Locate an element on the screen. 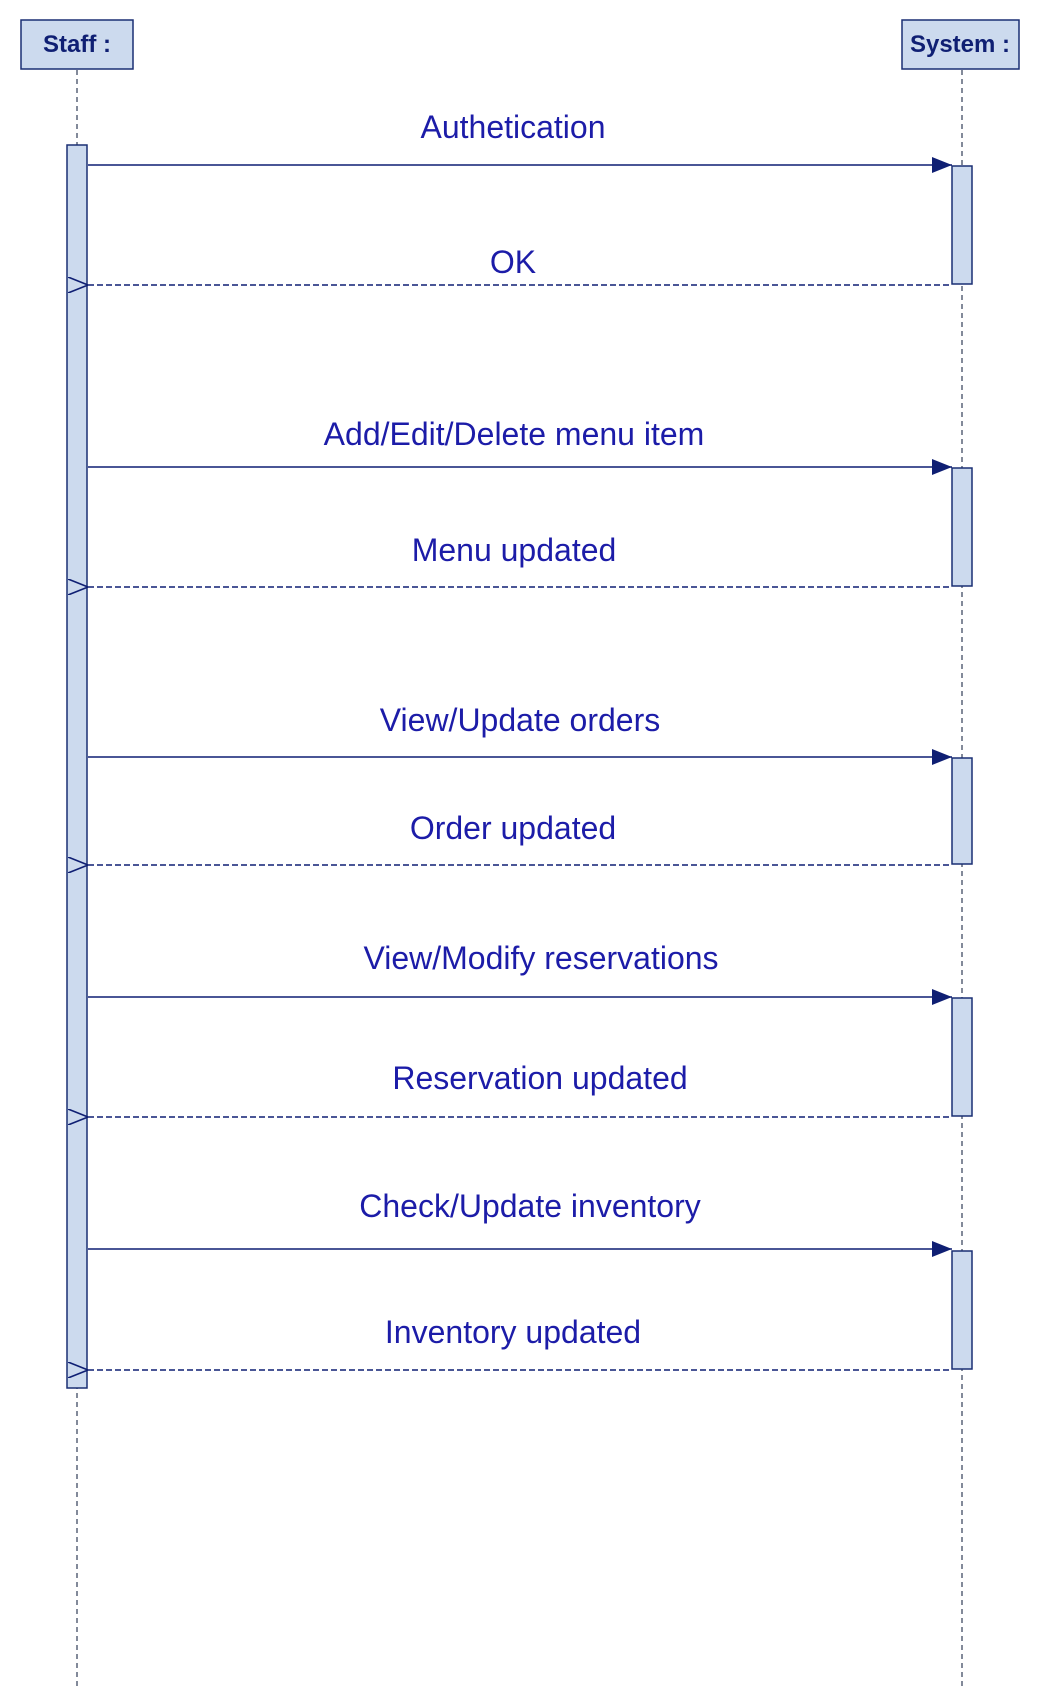  staff-activation-bar is located at coordinates (77, 766).